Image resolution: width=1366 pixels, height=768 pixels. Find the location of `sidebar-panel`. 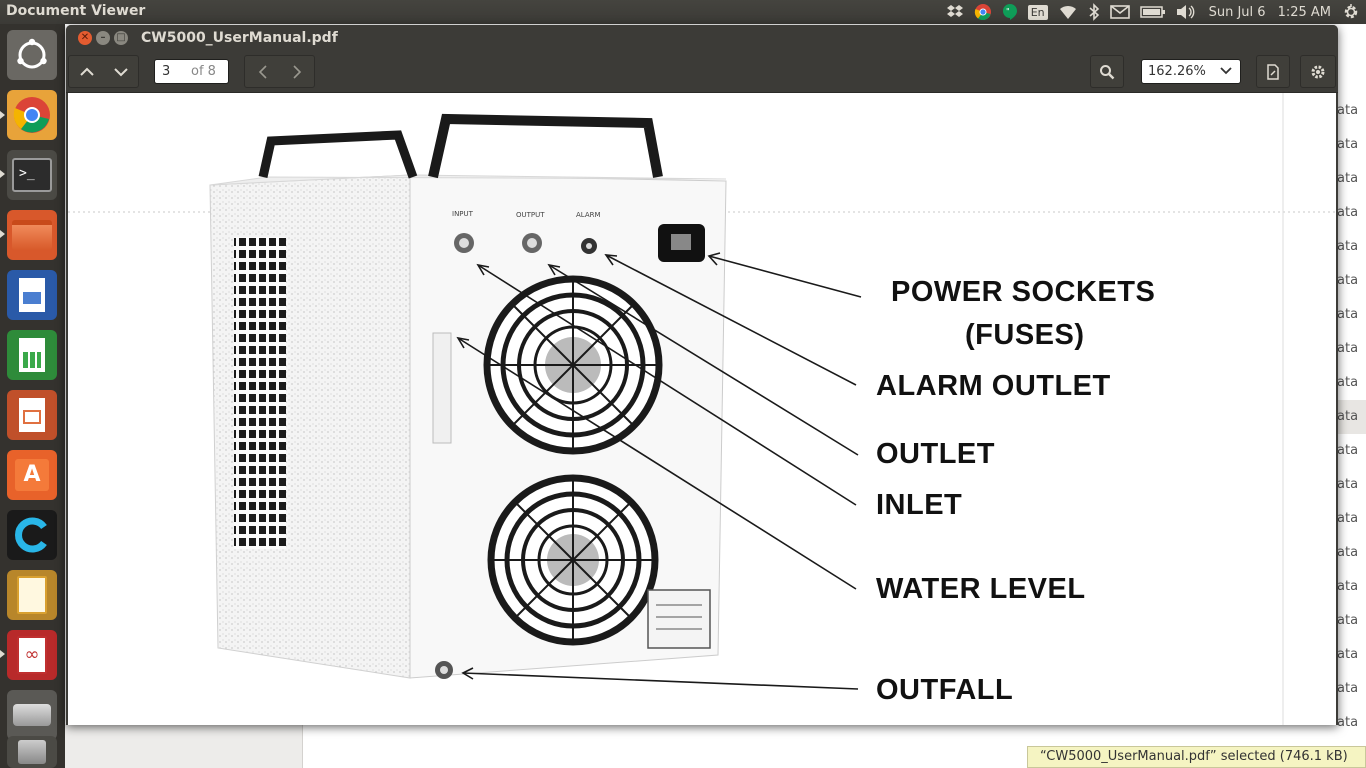

sidebar-panel is located at coordinates (184, 746).